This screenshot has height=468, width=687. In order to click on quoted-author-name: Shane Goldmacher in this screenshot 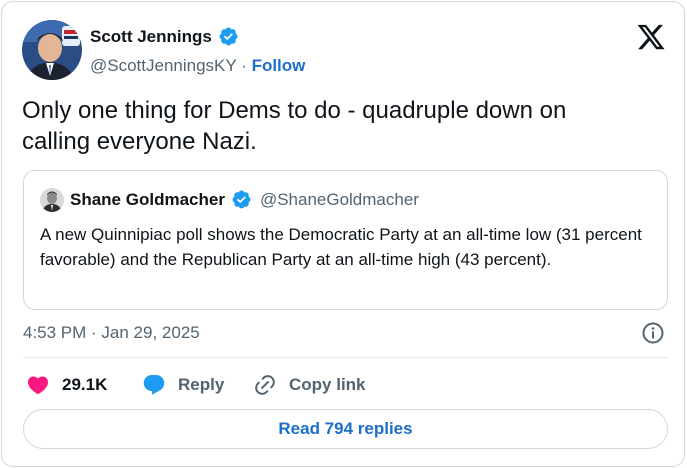, I will do `click(147, 199)`.